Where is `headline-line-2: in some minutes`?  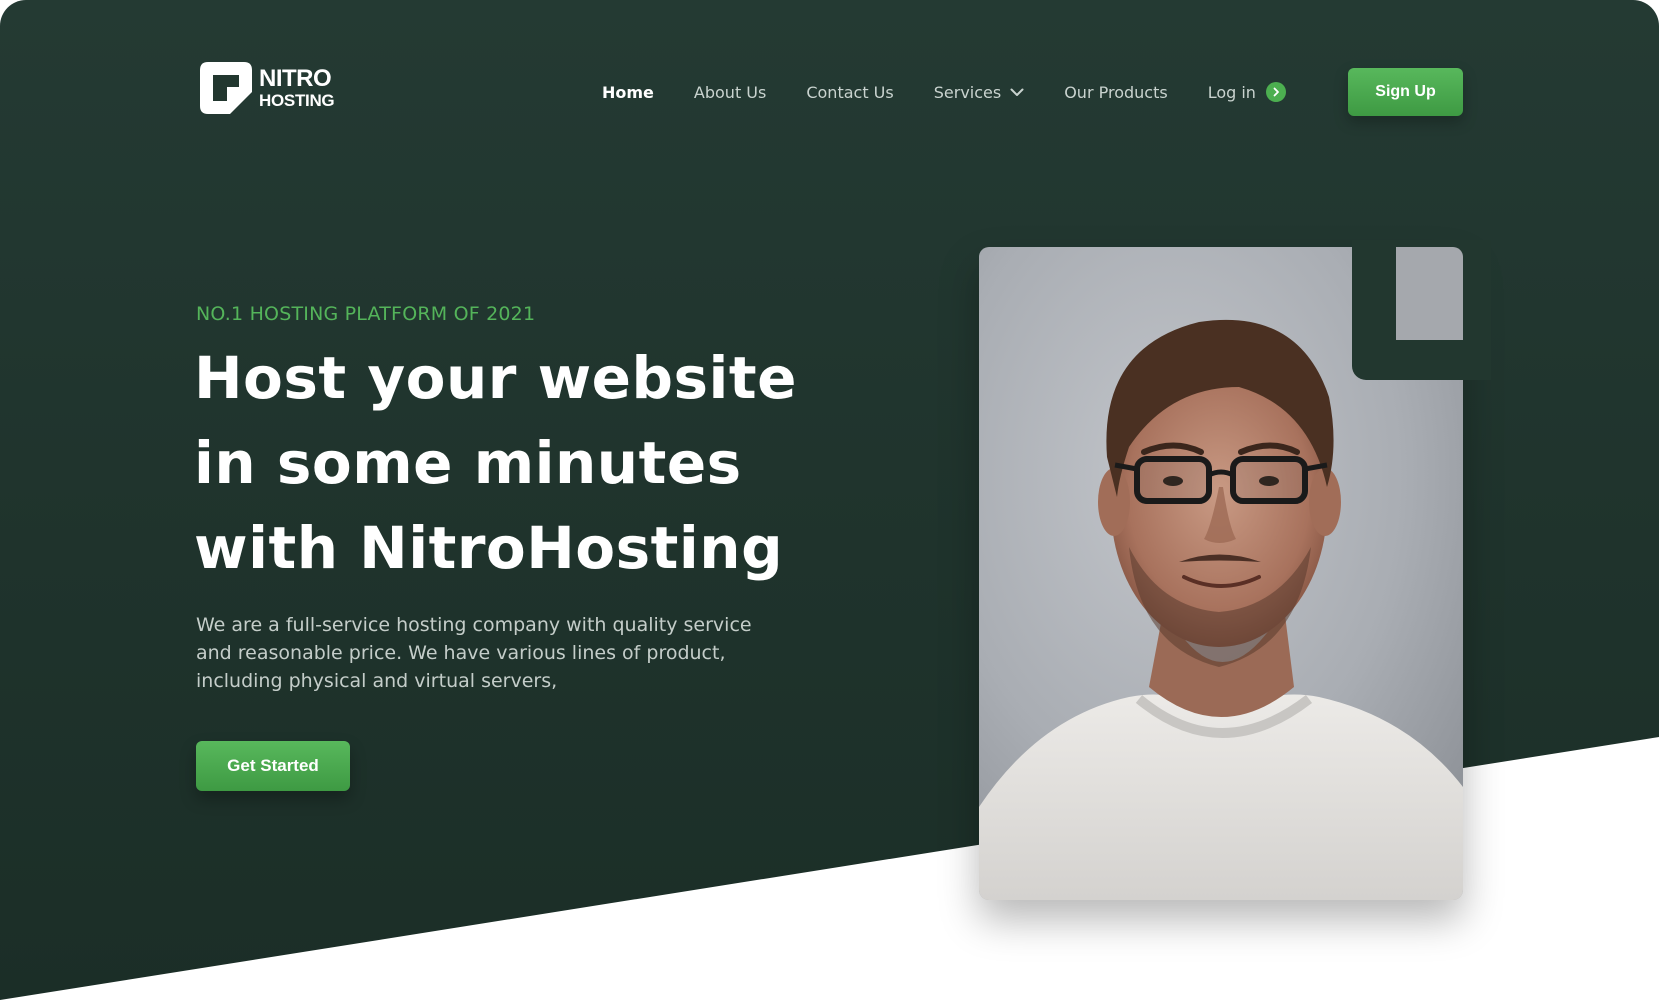 headline-line-2: in some minutes is located at coordinates (468, 463).